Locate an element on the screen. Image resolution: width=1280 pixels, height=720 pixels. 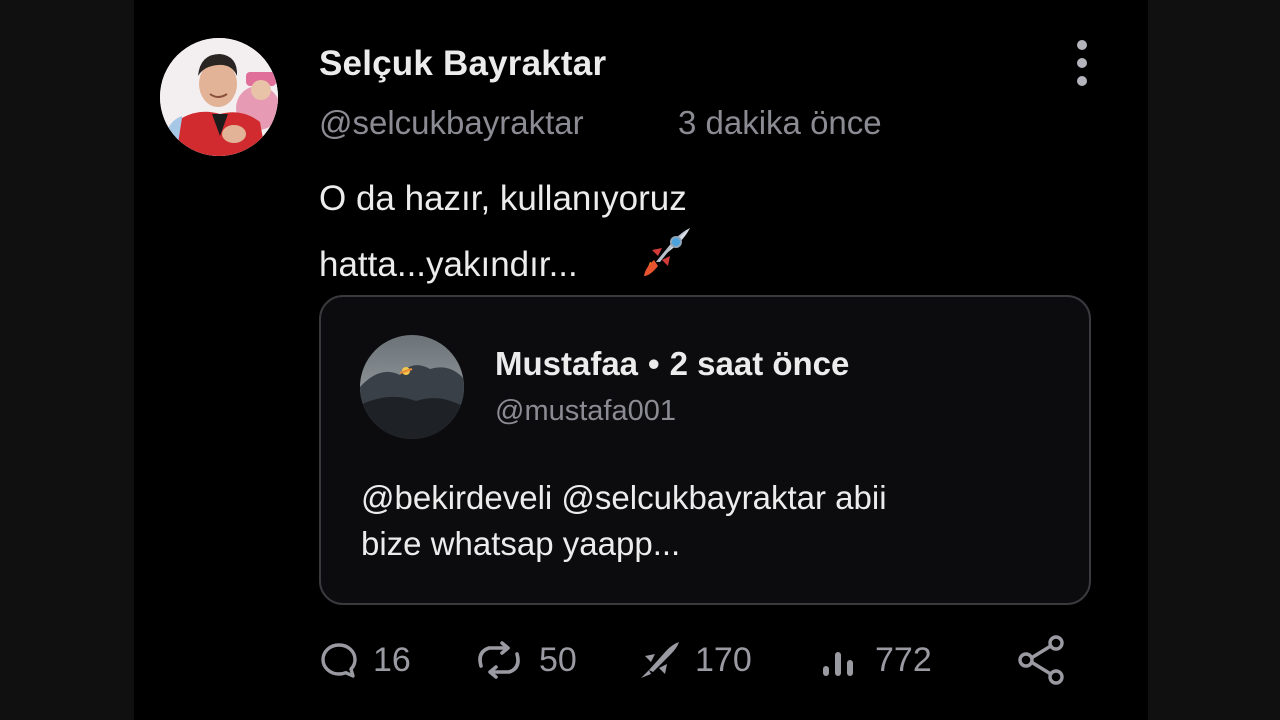
quoted-author-handle: @mustafa001 is located at coordinates (585, 411).